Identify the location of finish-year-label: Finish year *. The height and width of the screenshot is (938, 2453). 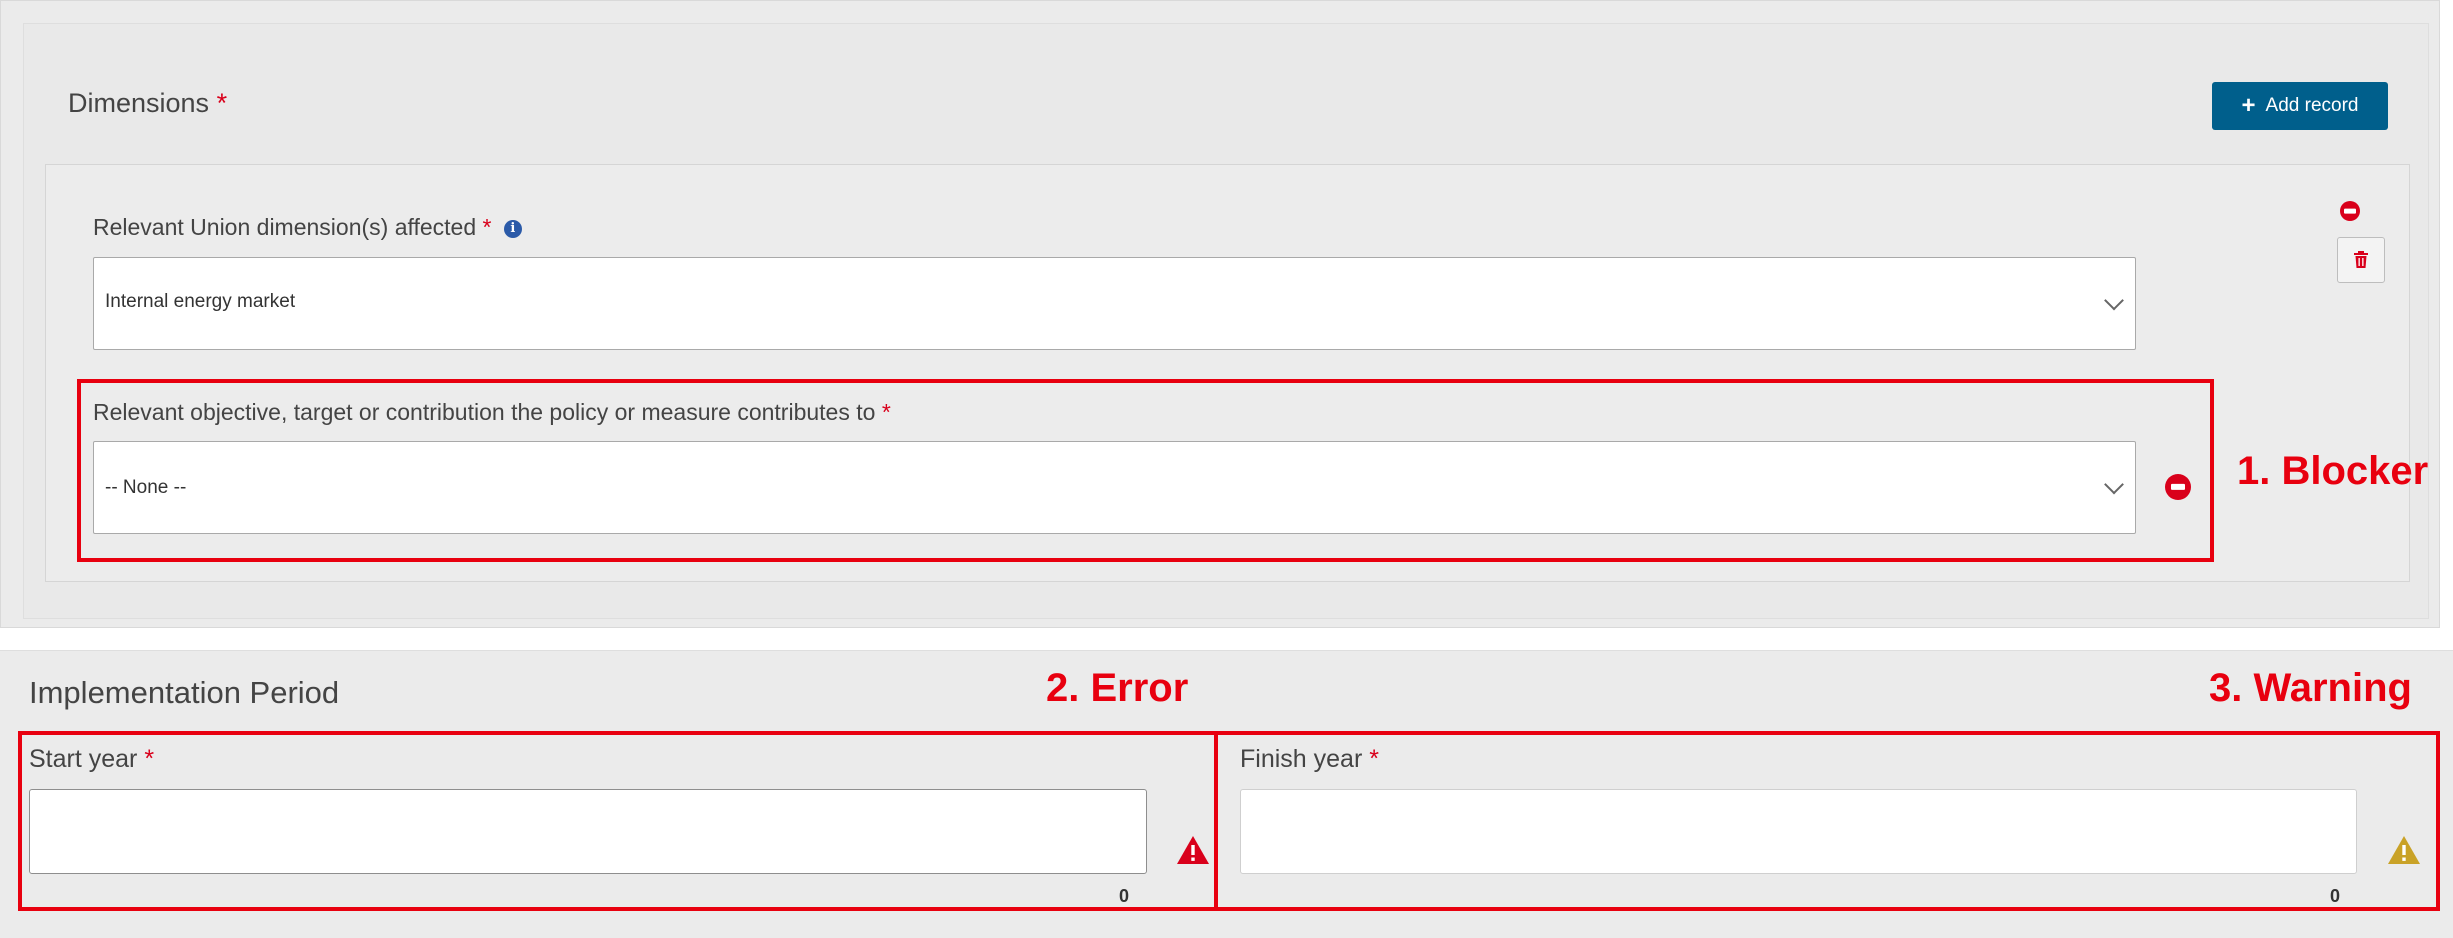
(1309, 759).